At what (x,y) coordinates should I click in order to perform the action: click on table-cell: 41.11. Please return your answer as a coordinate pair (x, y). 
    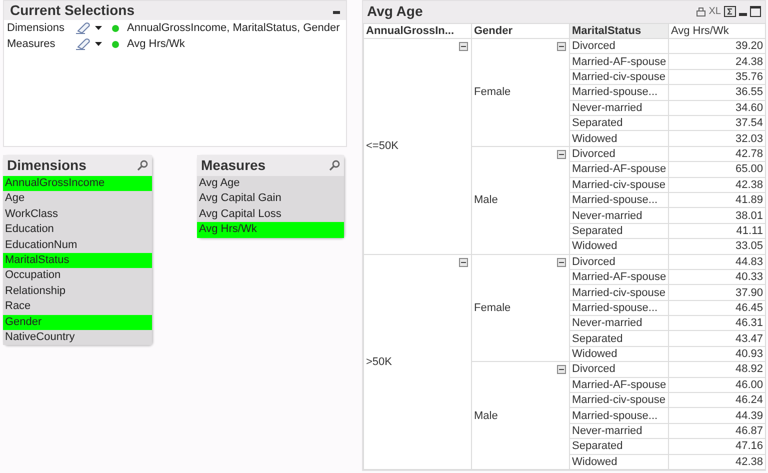
    Looking at the image, I should click on (717, 231).